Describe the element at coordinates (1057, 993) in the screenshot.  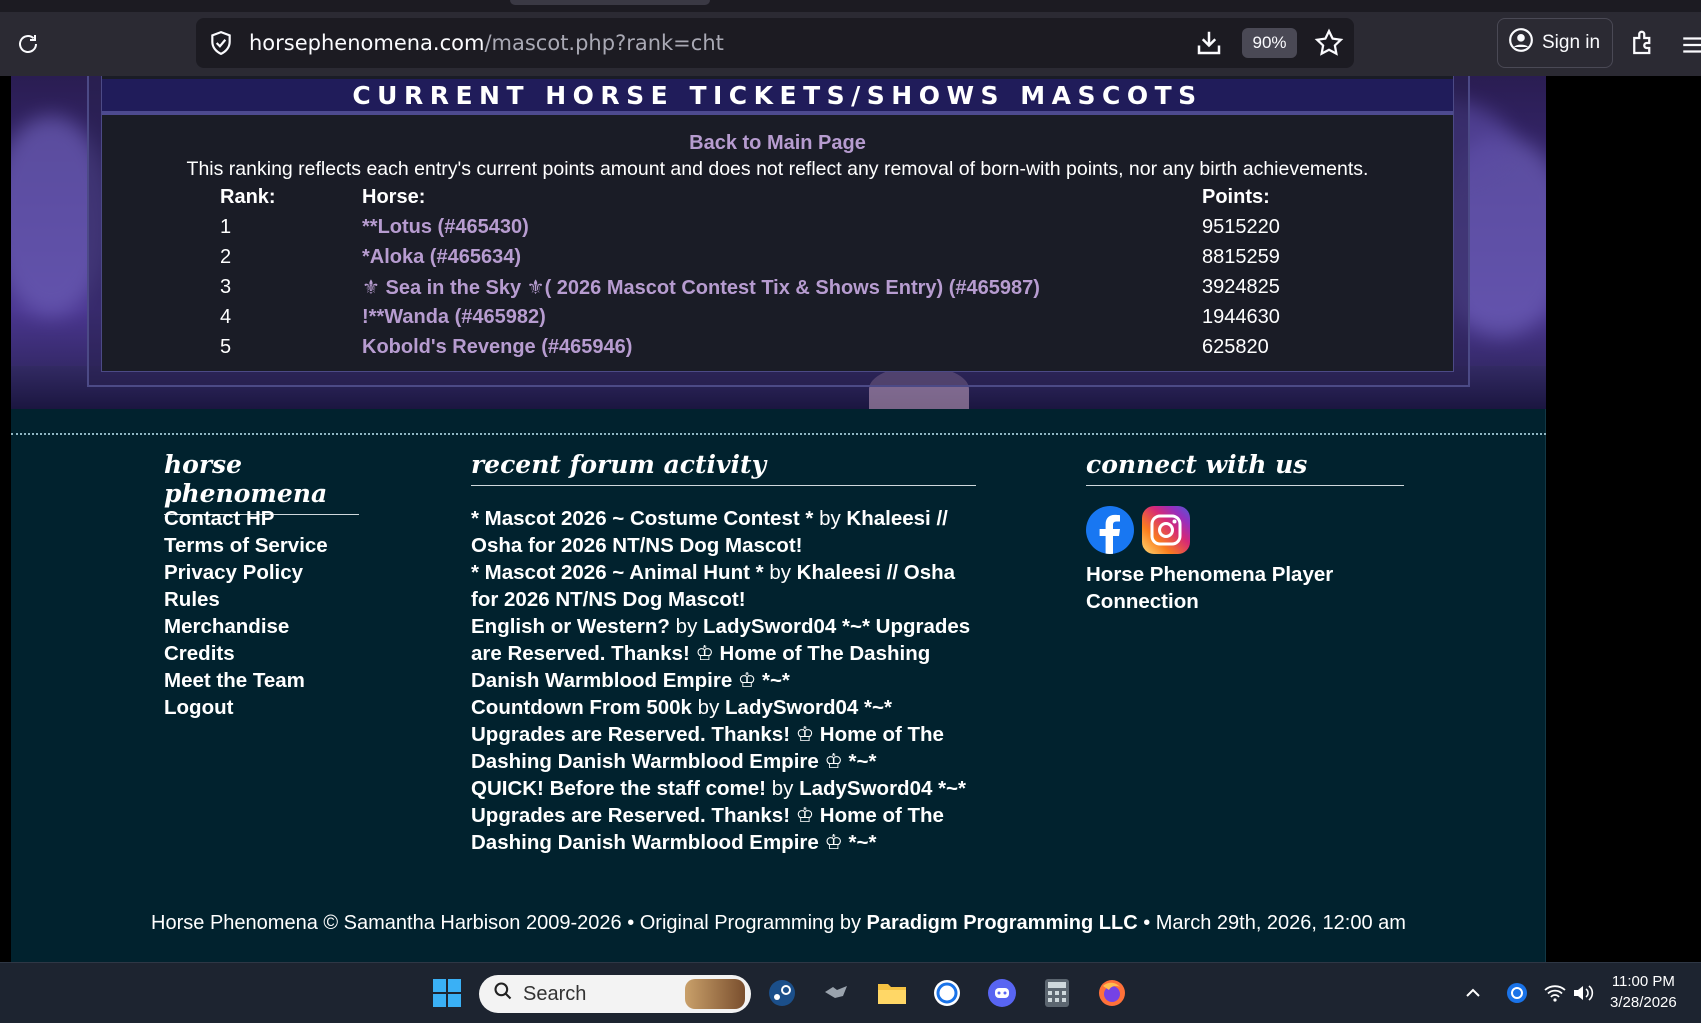
I see `calculator-icon` at that location.